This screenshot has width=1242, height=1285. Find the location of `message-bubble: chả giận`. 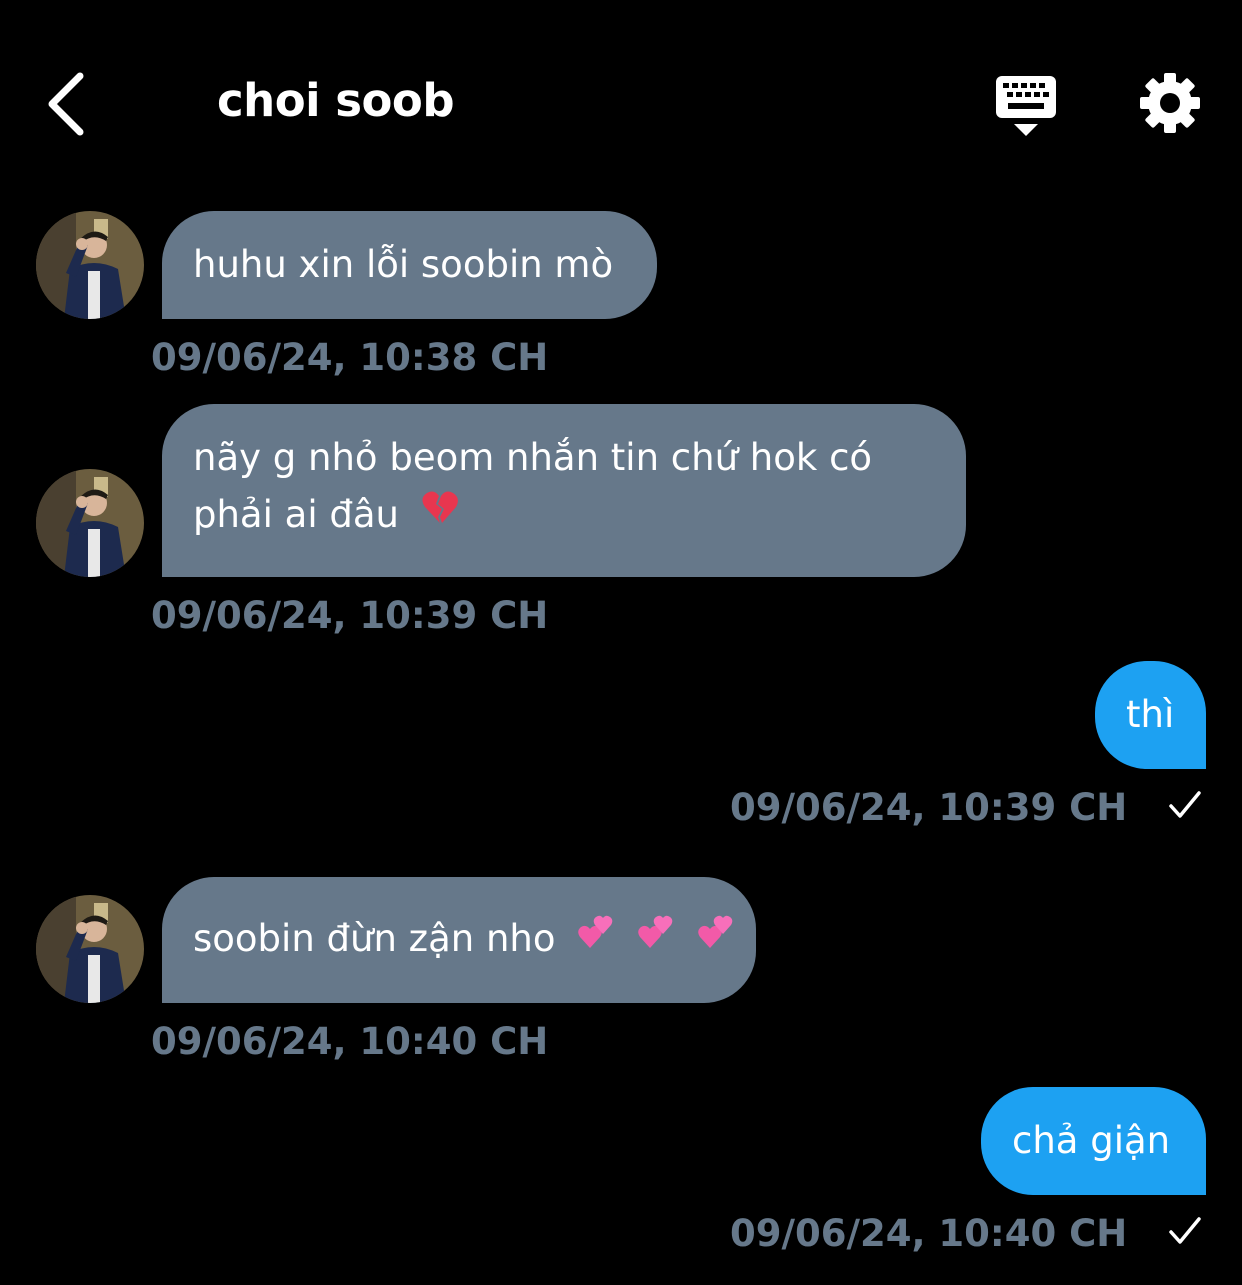

message-bubble: chả giận is located at coordinates (1093, 1141).